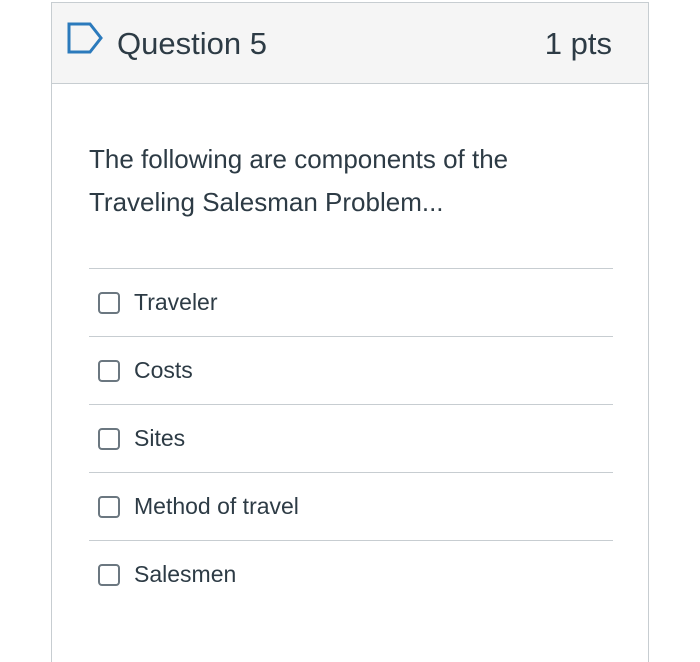  I want to click on answer-option-traveler: Traveler, so click(351, 302).